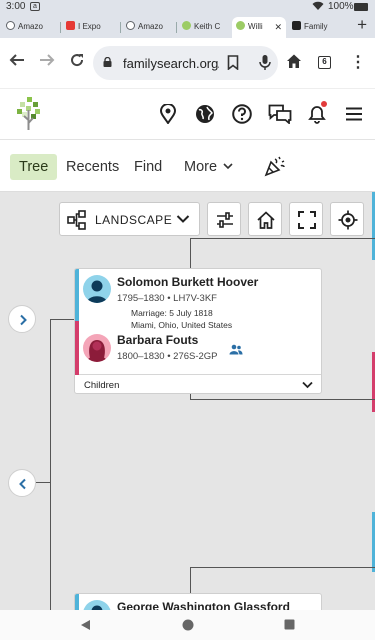  I want to click on menu-icon, so click(354, 114).